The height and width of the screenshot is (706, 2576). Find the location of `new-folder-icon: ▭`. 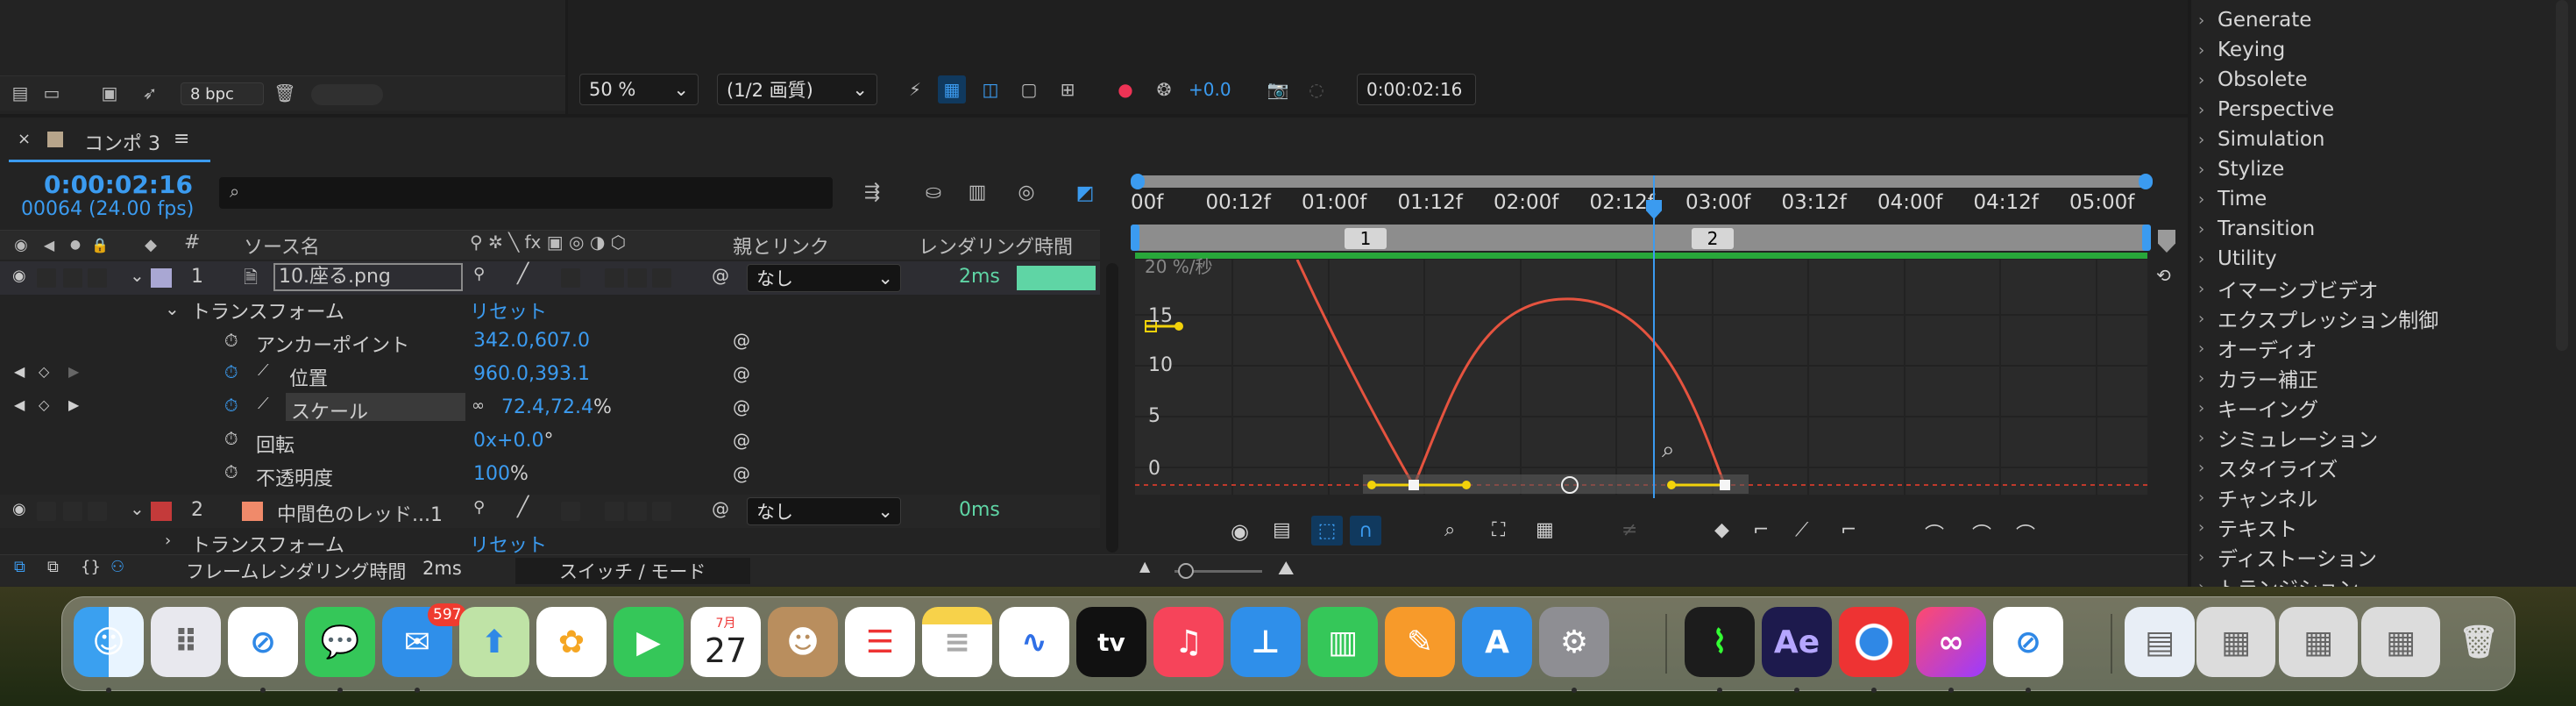

new-folder-icon: ▭ is located at coordinates (52, 93).